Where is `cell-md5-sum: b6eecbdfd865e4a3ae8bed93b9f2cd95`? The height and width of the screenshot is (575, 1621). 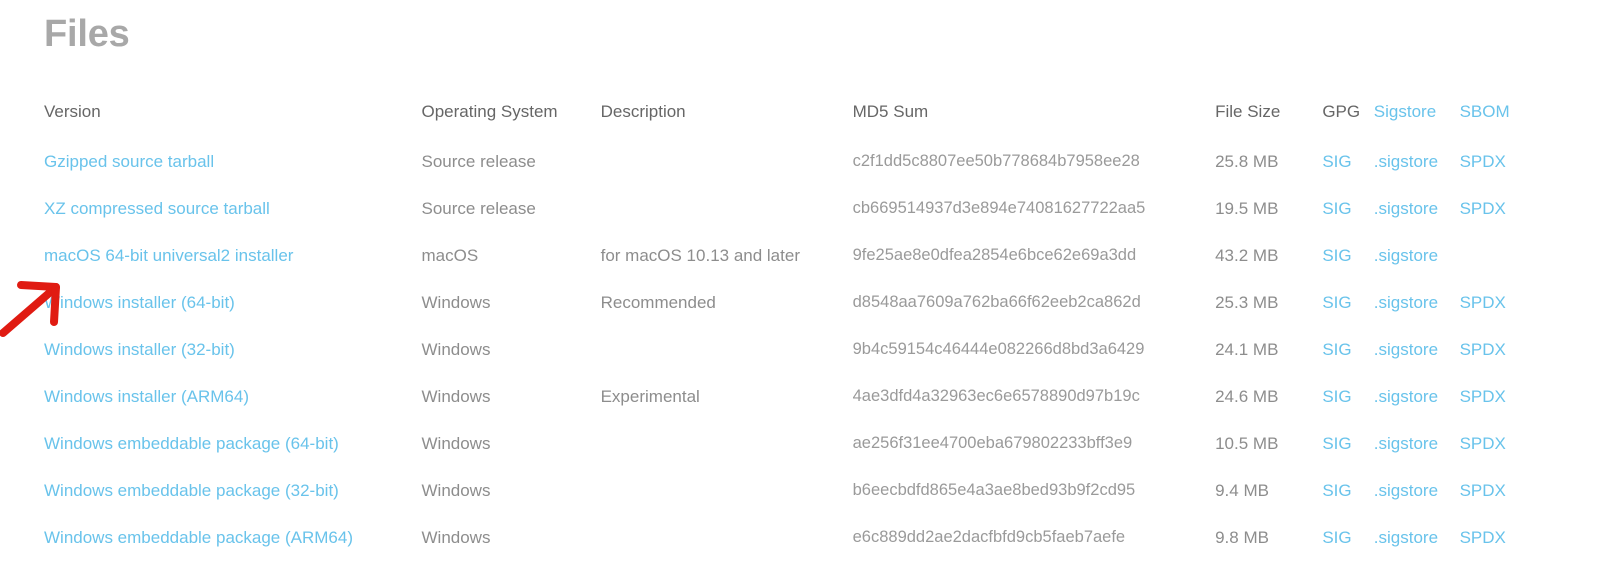
cell-md5-sum: b6eecbdfd865e4a3ae8bed93b9f2cd95 is located at coordinates (994, 490).